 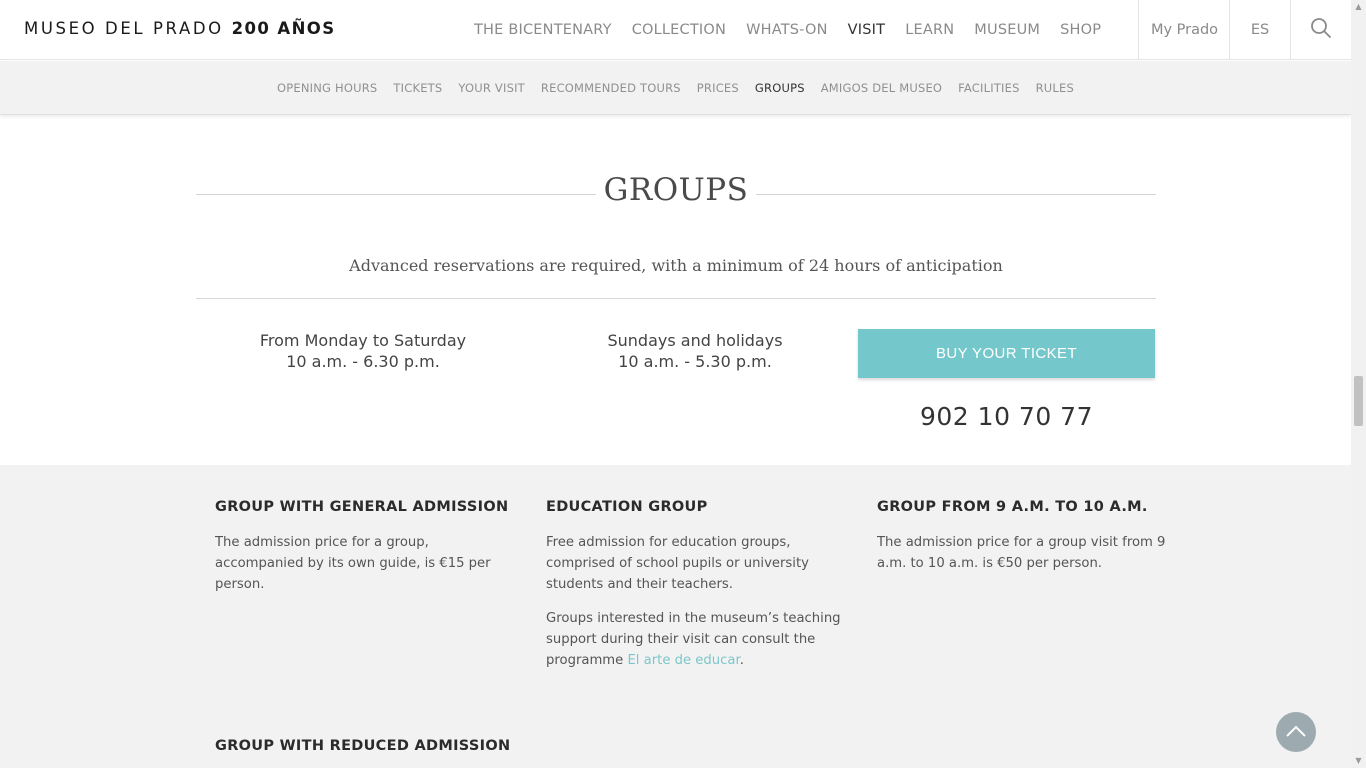 I want to click on subnav-recommended-tours: RECOMMENDED TOURS, so click(x=611, y=88).